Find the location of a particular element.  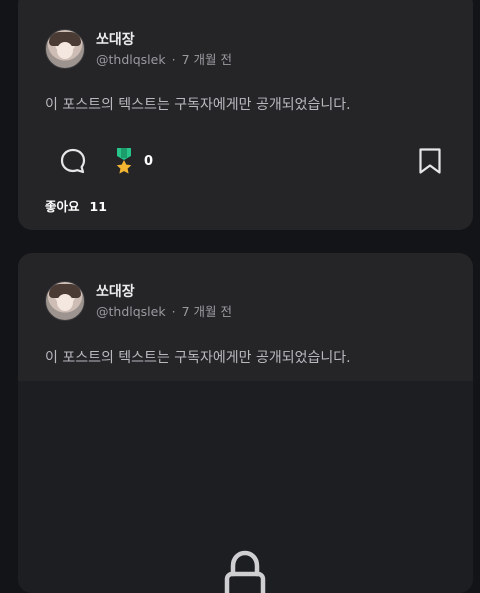

likes-summary: 좋아요 11 is located at coordinates (76, 205).